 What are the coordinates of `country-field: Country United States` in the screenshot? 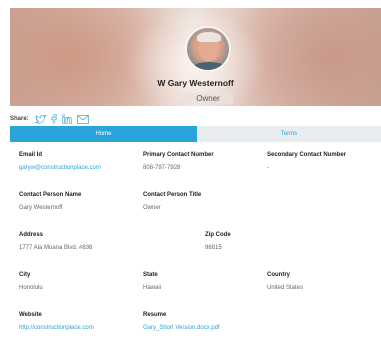 It's located at (285, 281).